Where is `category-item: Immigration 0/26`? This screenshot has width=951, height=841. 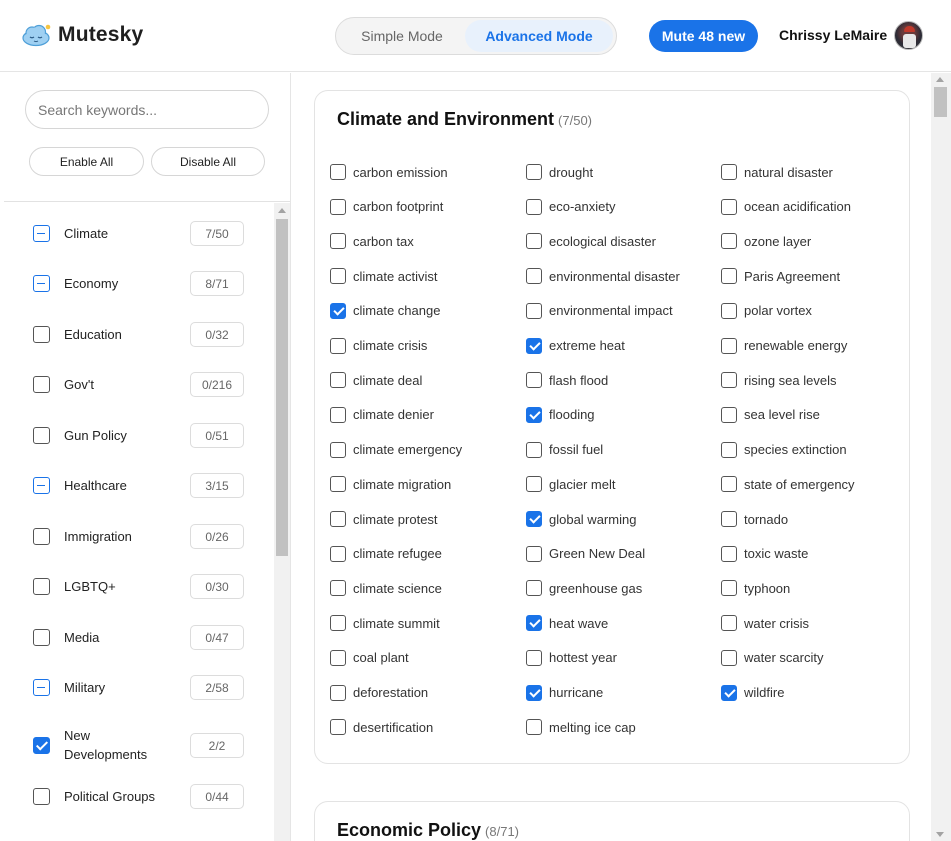
category-item: Immigration 0/26 is located at coordinates (137, 531).